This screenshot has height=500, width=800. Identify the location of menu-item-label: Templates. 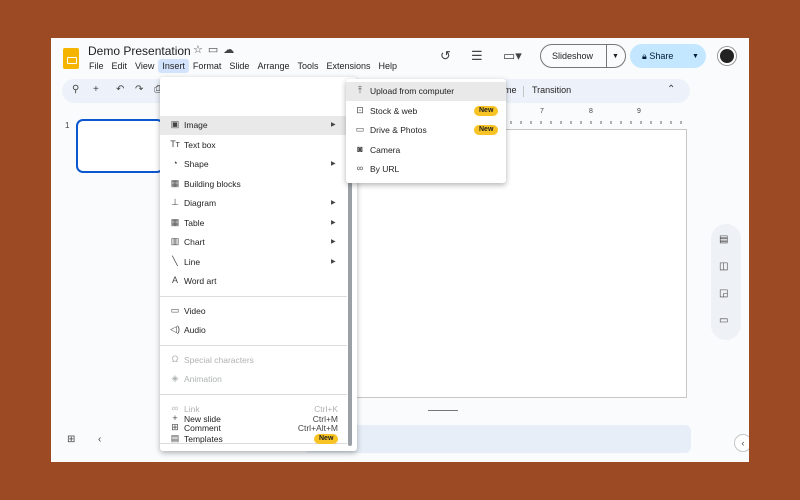
(203, 439).